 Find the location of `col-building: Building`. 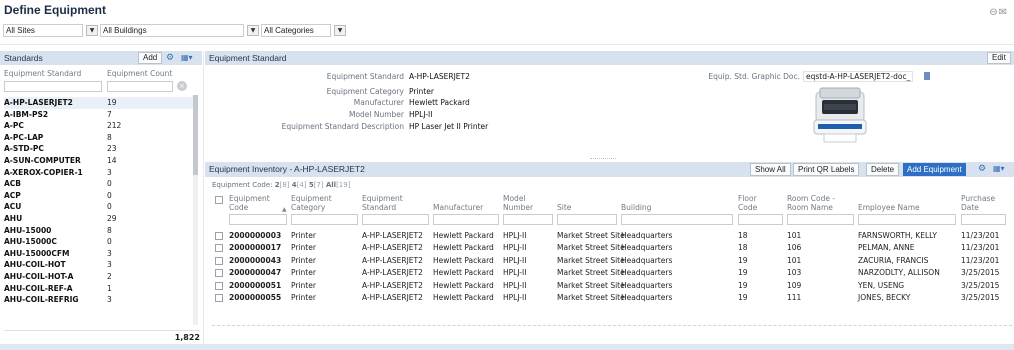

col-building: Building is located at coordinates (646, 207).